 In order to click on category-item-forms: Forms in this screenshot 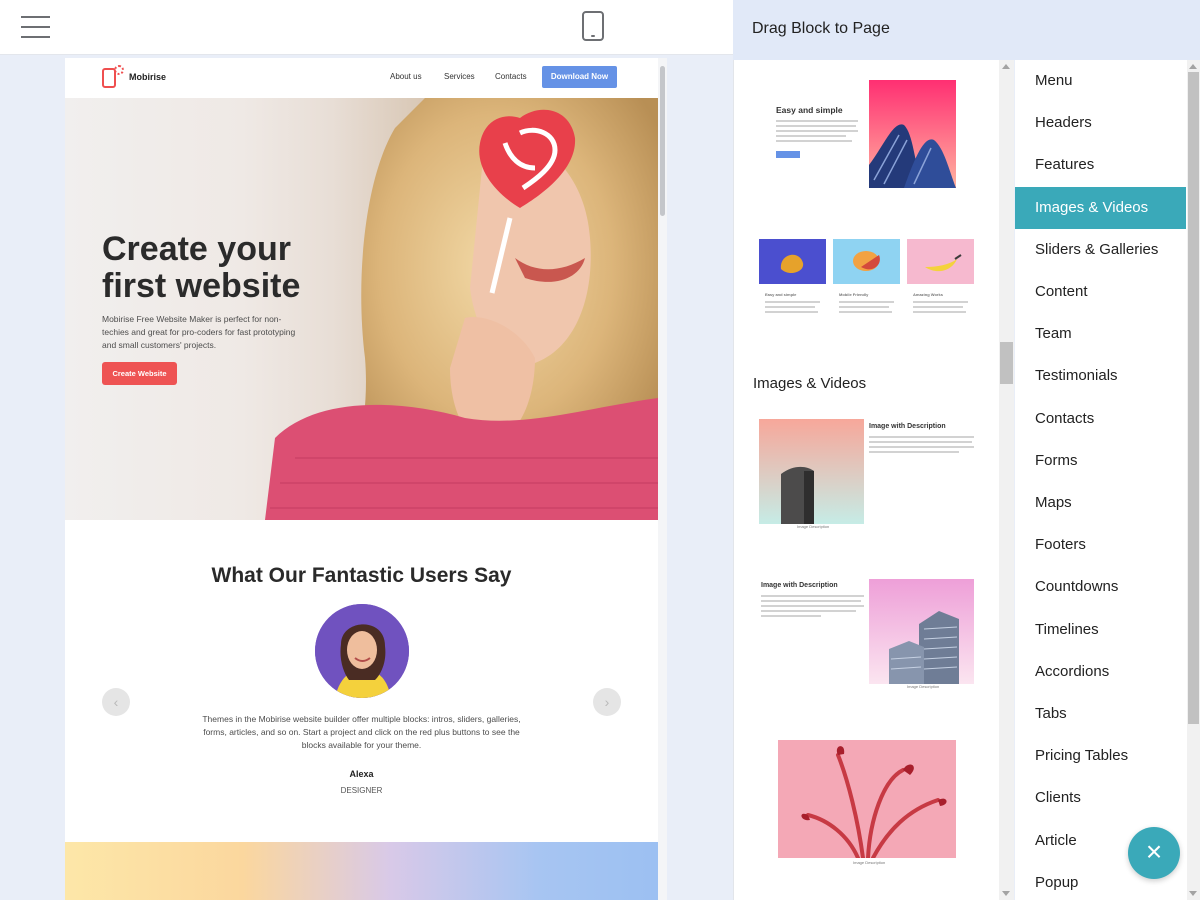, I will do `click(1100, 461)`.